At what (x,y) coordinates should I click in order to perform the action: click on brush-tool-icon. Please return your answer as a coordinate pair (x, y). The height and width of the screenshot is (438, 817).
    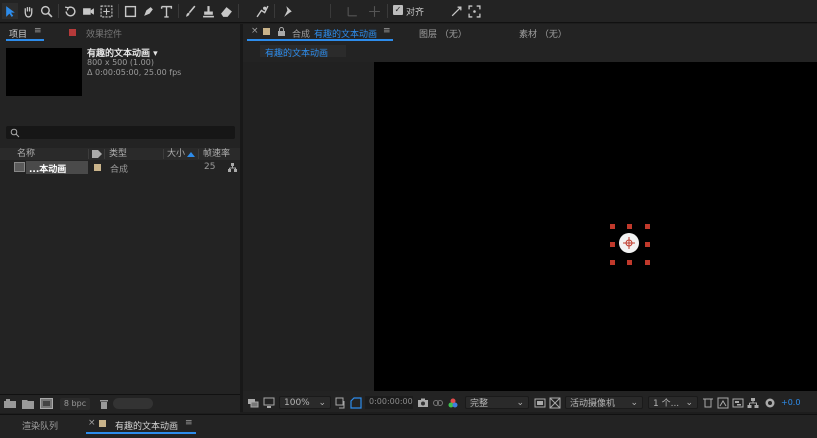
    Looking at the image, I should click on (190, 11).